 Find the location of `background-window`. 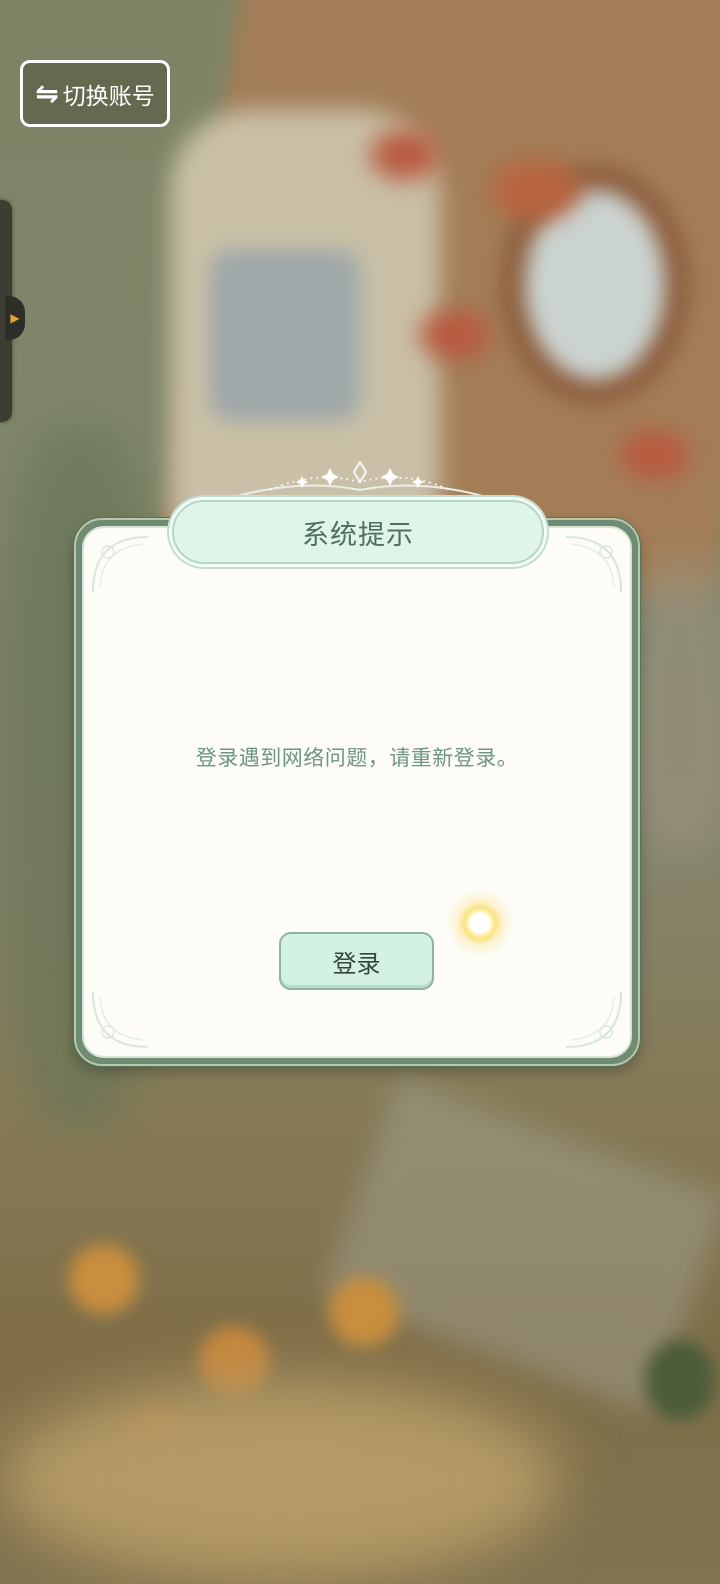

background-window is located at coordinates (285, 335).